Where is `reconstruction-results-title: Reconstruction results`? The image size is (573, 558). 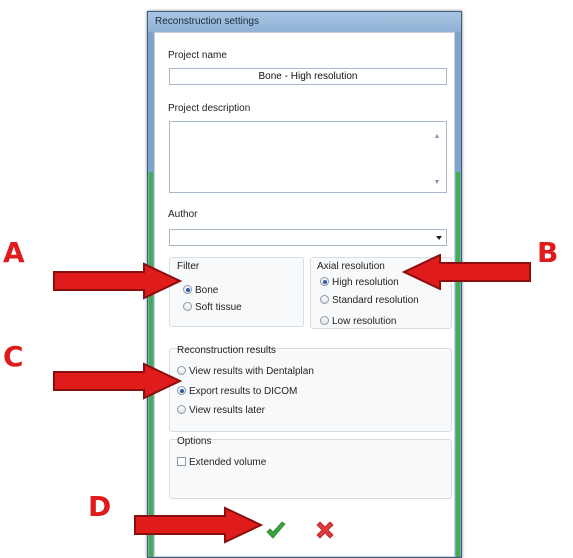 reconstruction-results-title: Reconstruction results is located at coordinates (226, 350).